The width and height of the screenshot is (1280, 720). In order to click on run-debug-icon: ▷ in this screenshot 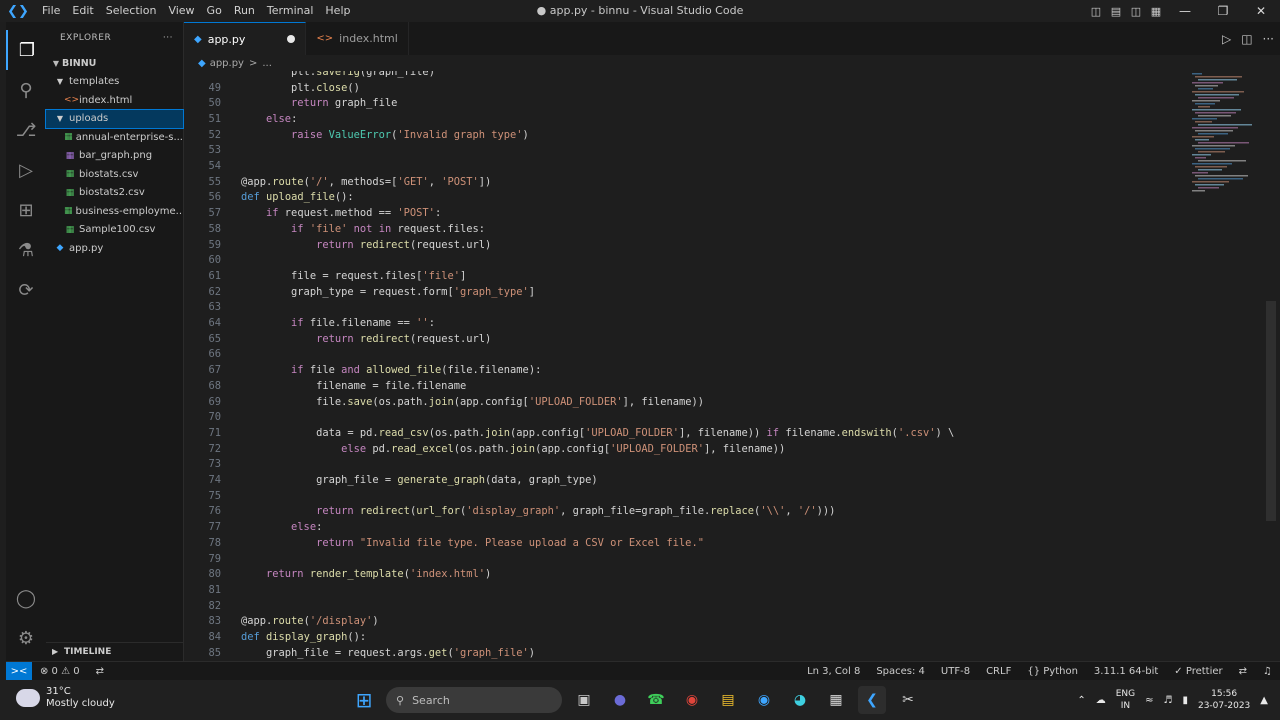, I will do `click(26, 170)`.